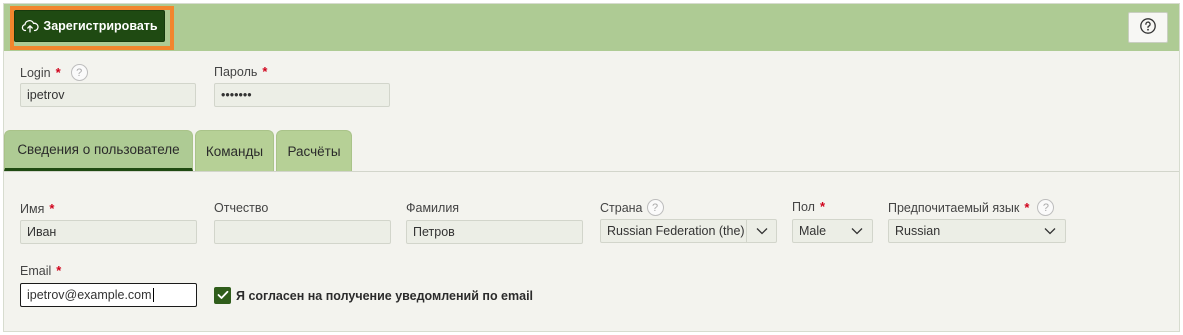 The height and width of the screenshot is (335, 1183). I want to click on register-button: Зарегистрировать, so click(89, 26).